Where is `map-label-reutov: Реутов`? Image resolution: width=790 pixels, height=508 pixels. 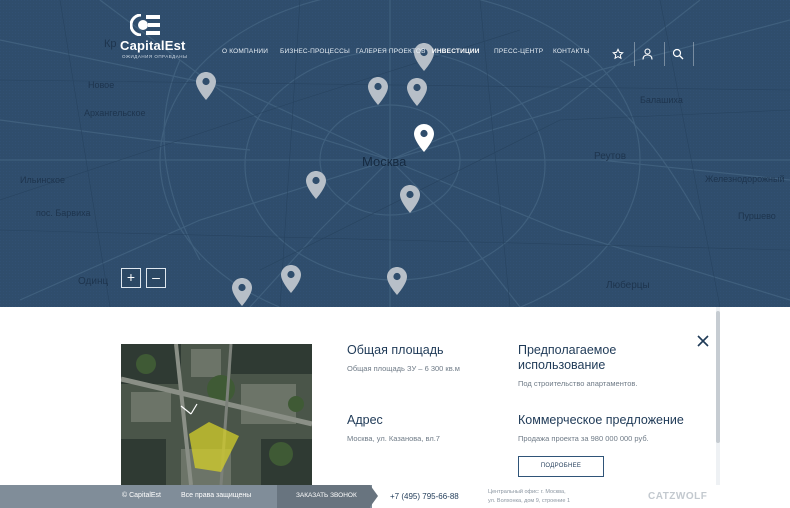 map-label-reutov: Реутов is located at coordinates (610, 156).